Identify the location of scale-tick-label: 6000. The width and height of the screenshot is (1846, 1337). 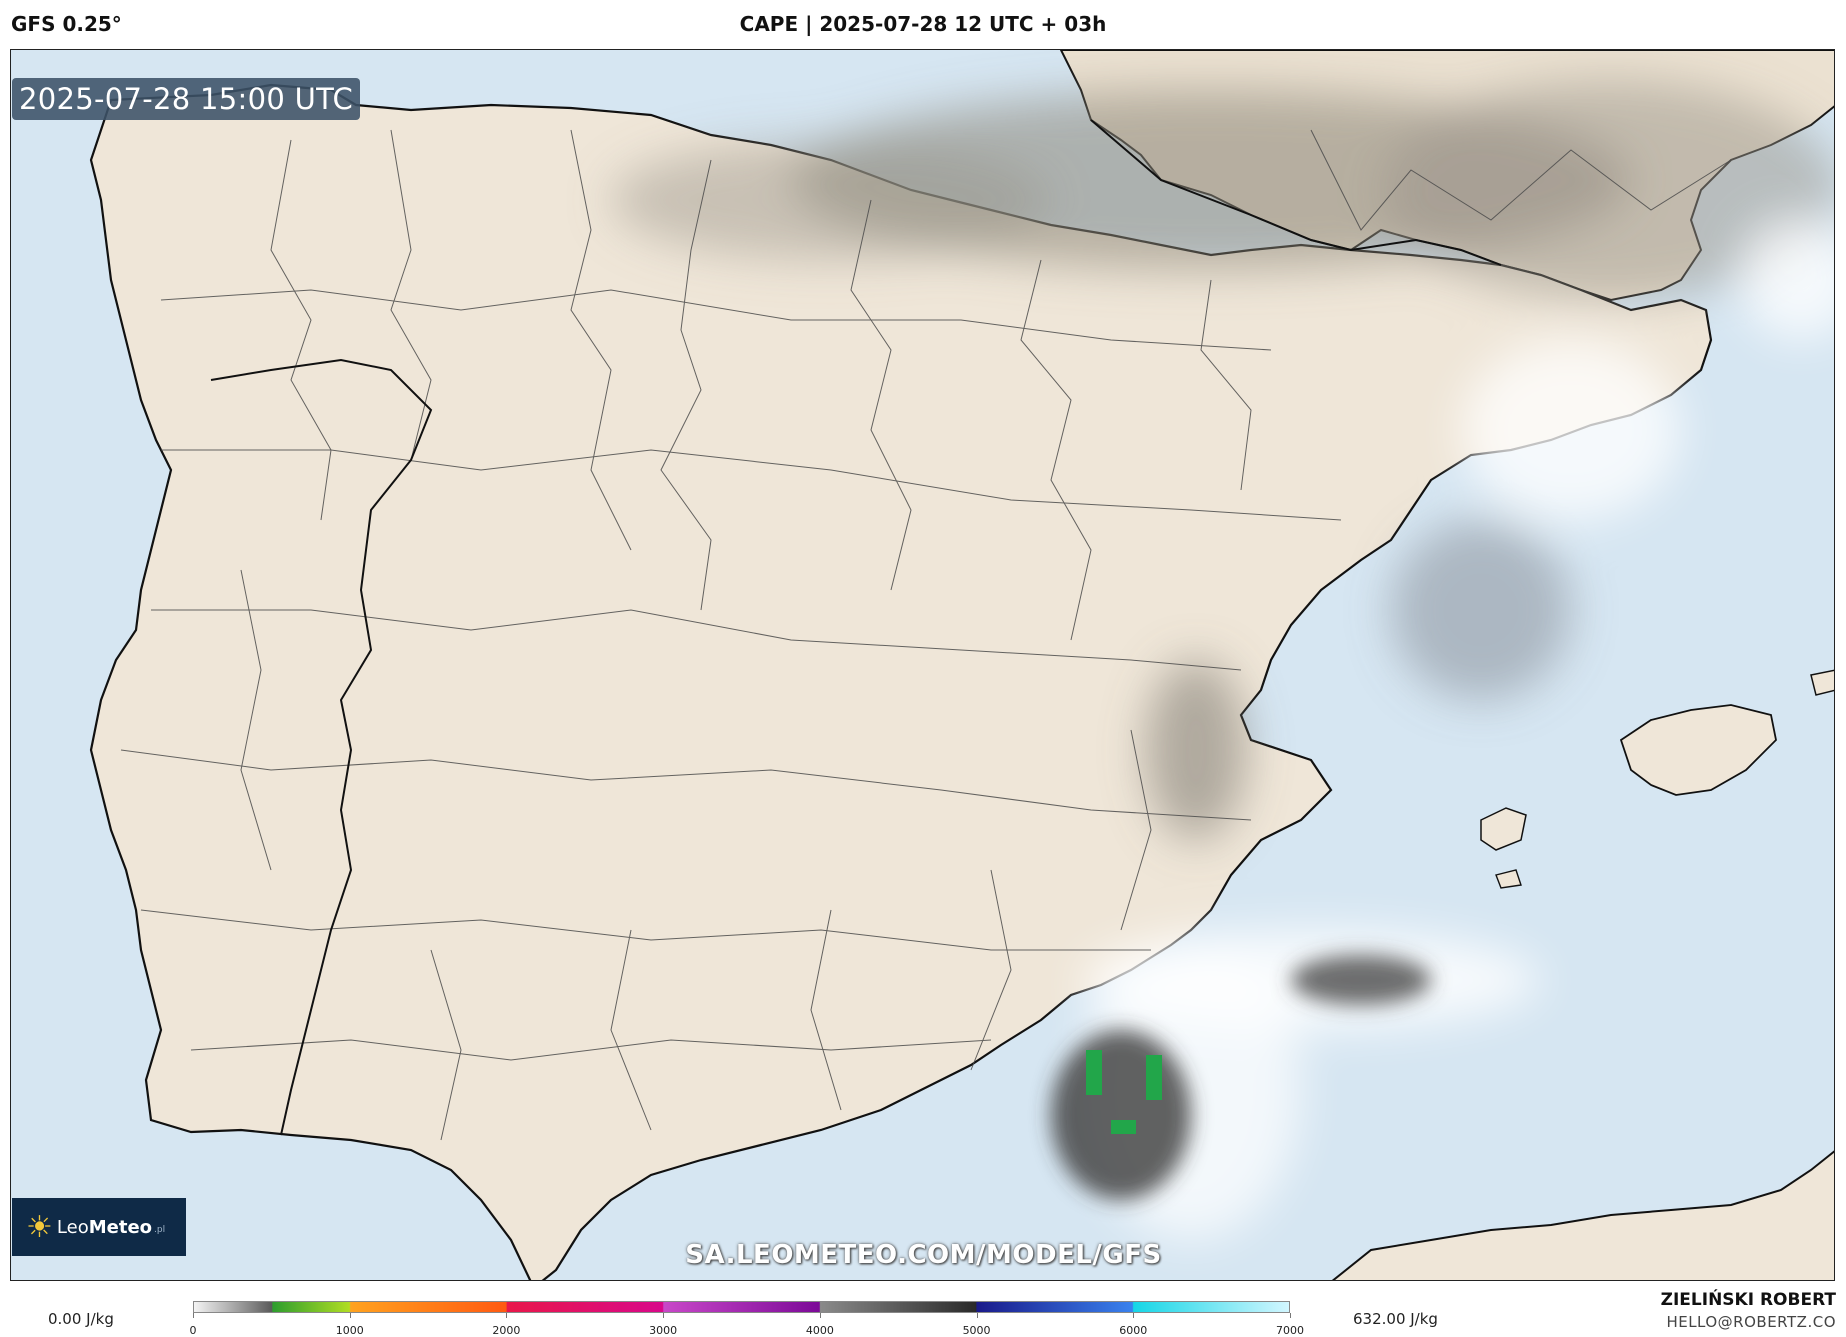
(1133, 1330).